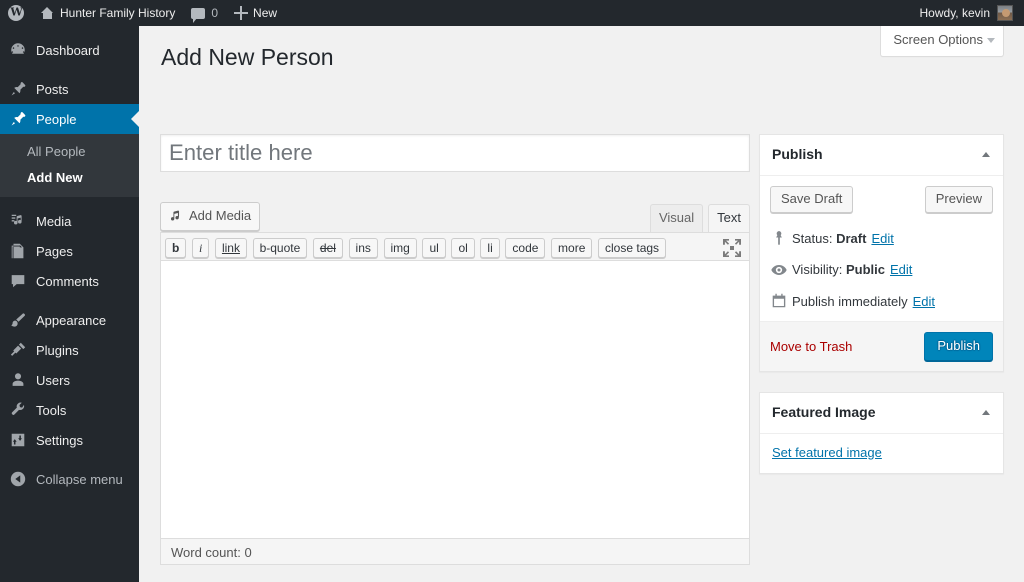 This screenshot has height=582, width=1024. What do you see at coordinates (69, 410) in the screenshot?
I see `sidebar-item-tools: Tools` at bounding box center [69, 410].